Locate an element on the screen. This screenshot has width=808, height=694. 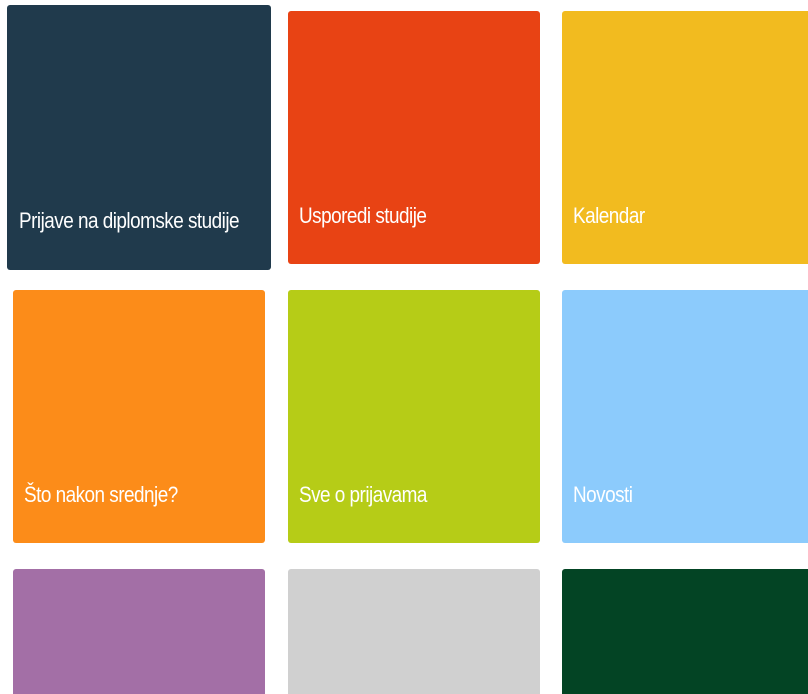
tile-label: Prijave na diplomske studije is located at coordinates (129, 220).